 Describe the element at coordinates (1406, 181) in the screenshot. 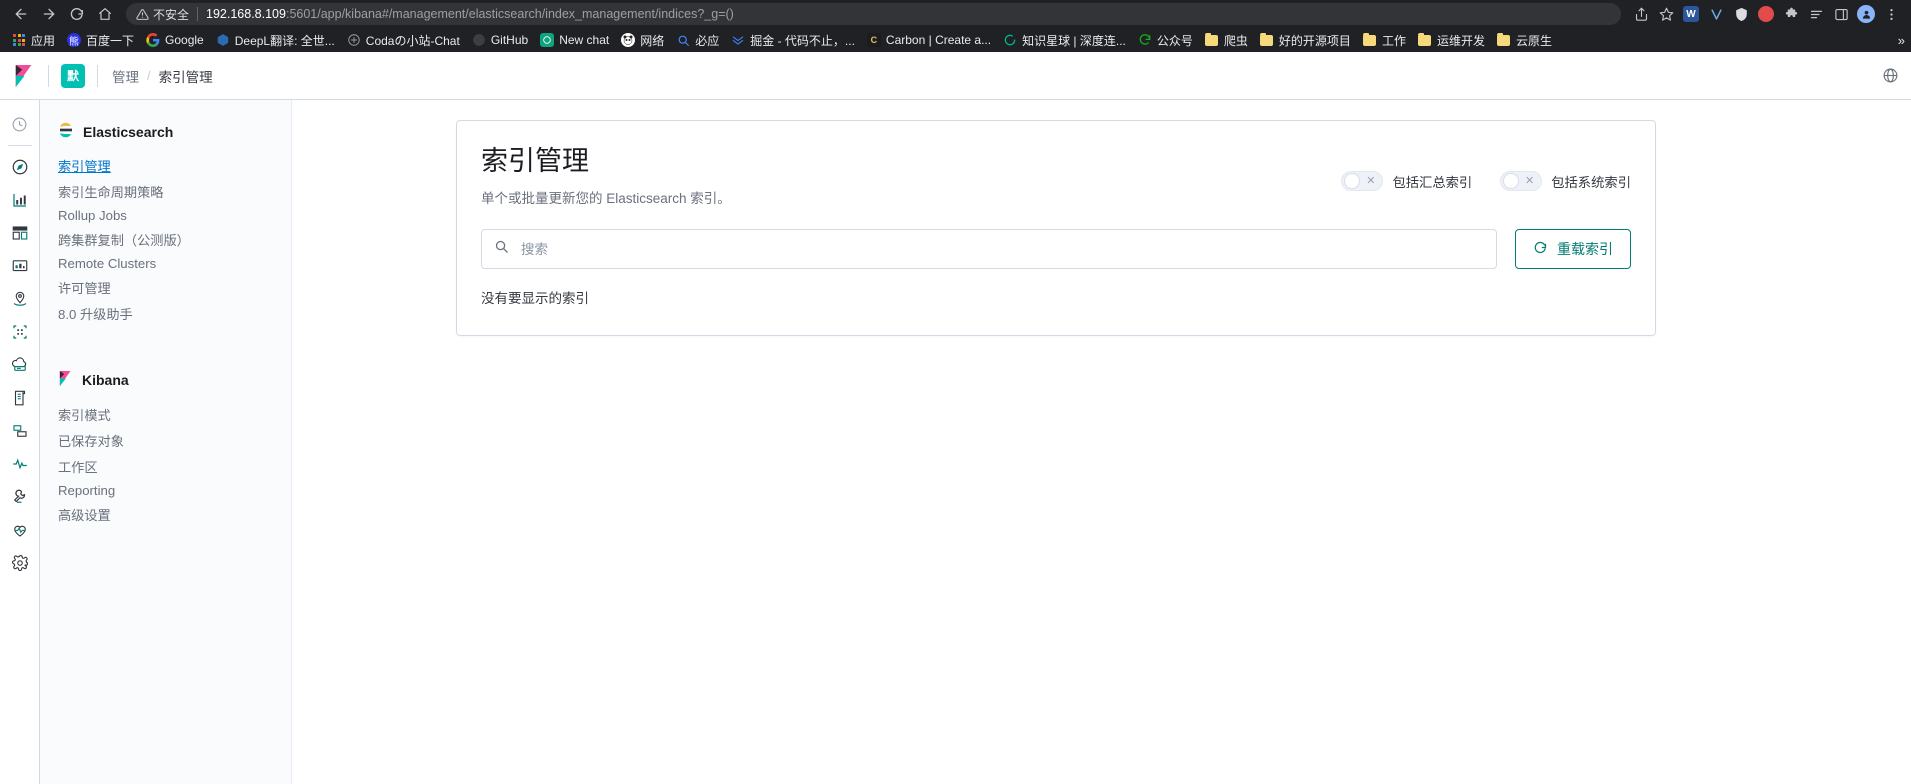

I see `toggle-include-rollup-indices: ✕ 包括汇总索引` at that location.